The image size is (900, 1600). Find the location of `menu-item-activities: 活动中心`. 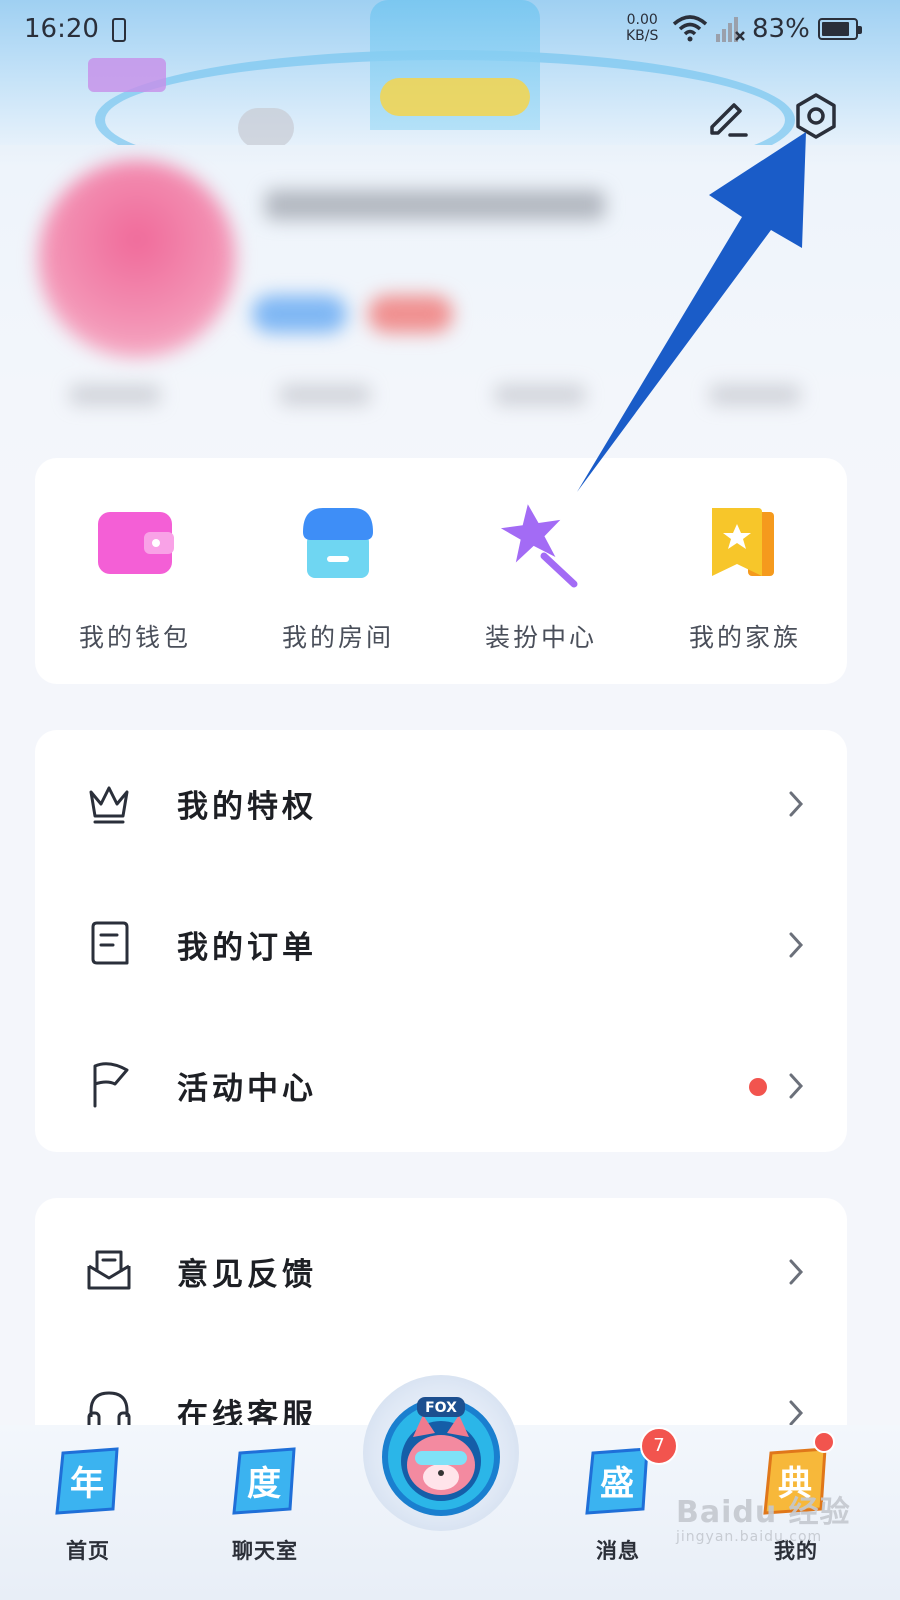

menu-item-activities: 活动中心 is located at coordinates (441, 1083).